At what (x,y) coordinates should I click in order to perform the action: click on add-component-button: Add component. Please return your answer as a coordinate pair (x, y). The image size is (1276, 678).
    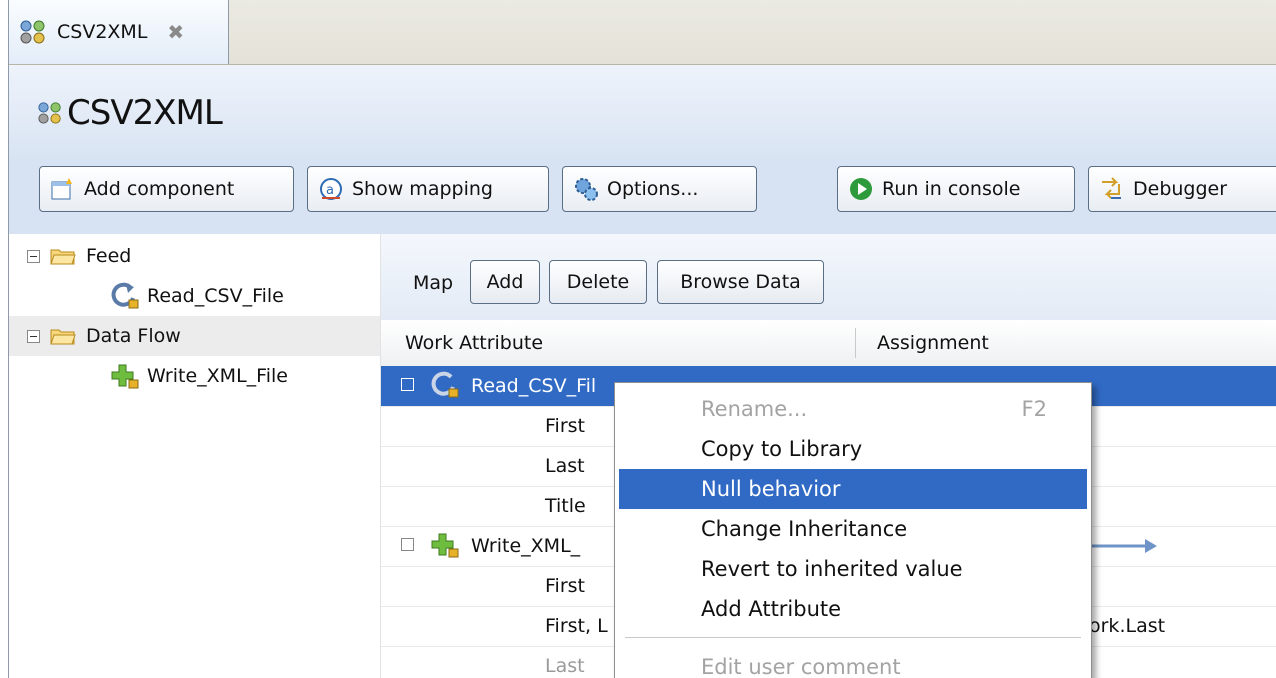
    Looking at the image, I should click on (166, 189).